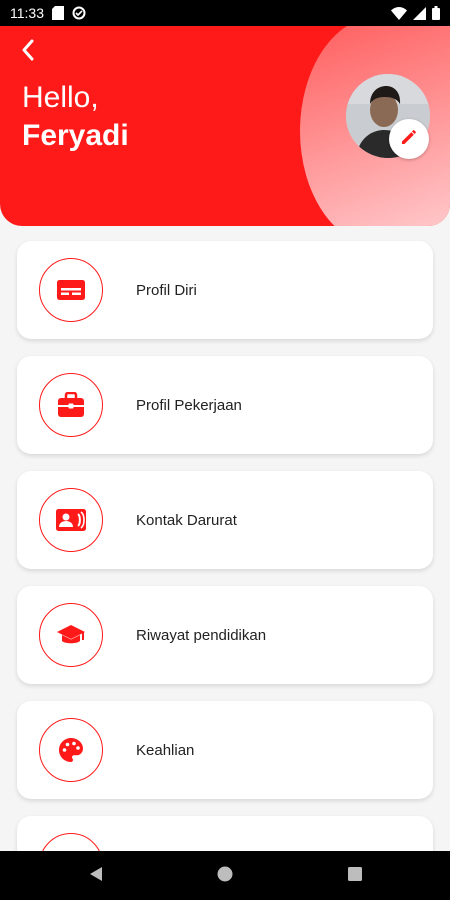 Image resolution: width=450 pixels, height=900 pixels. What do you see at coordinates (58, 13) in the screenshot?
I see `sd-card-icon` at bounding box center [58, 13].